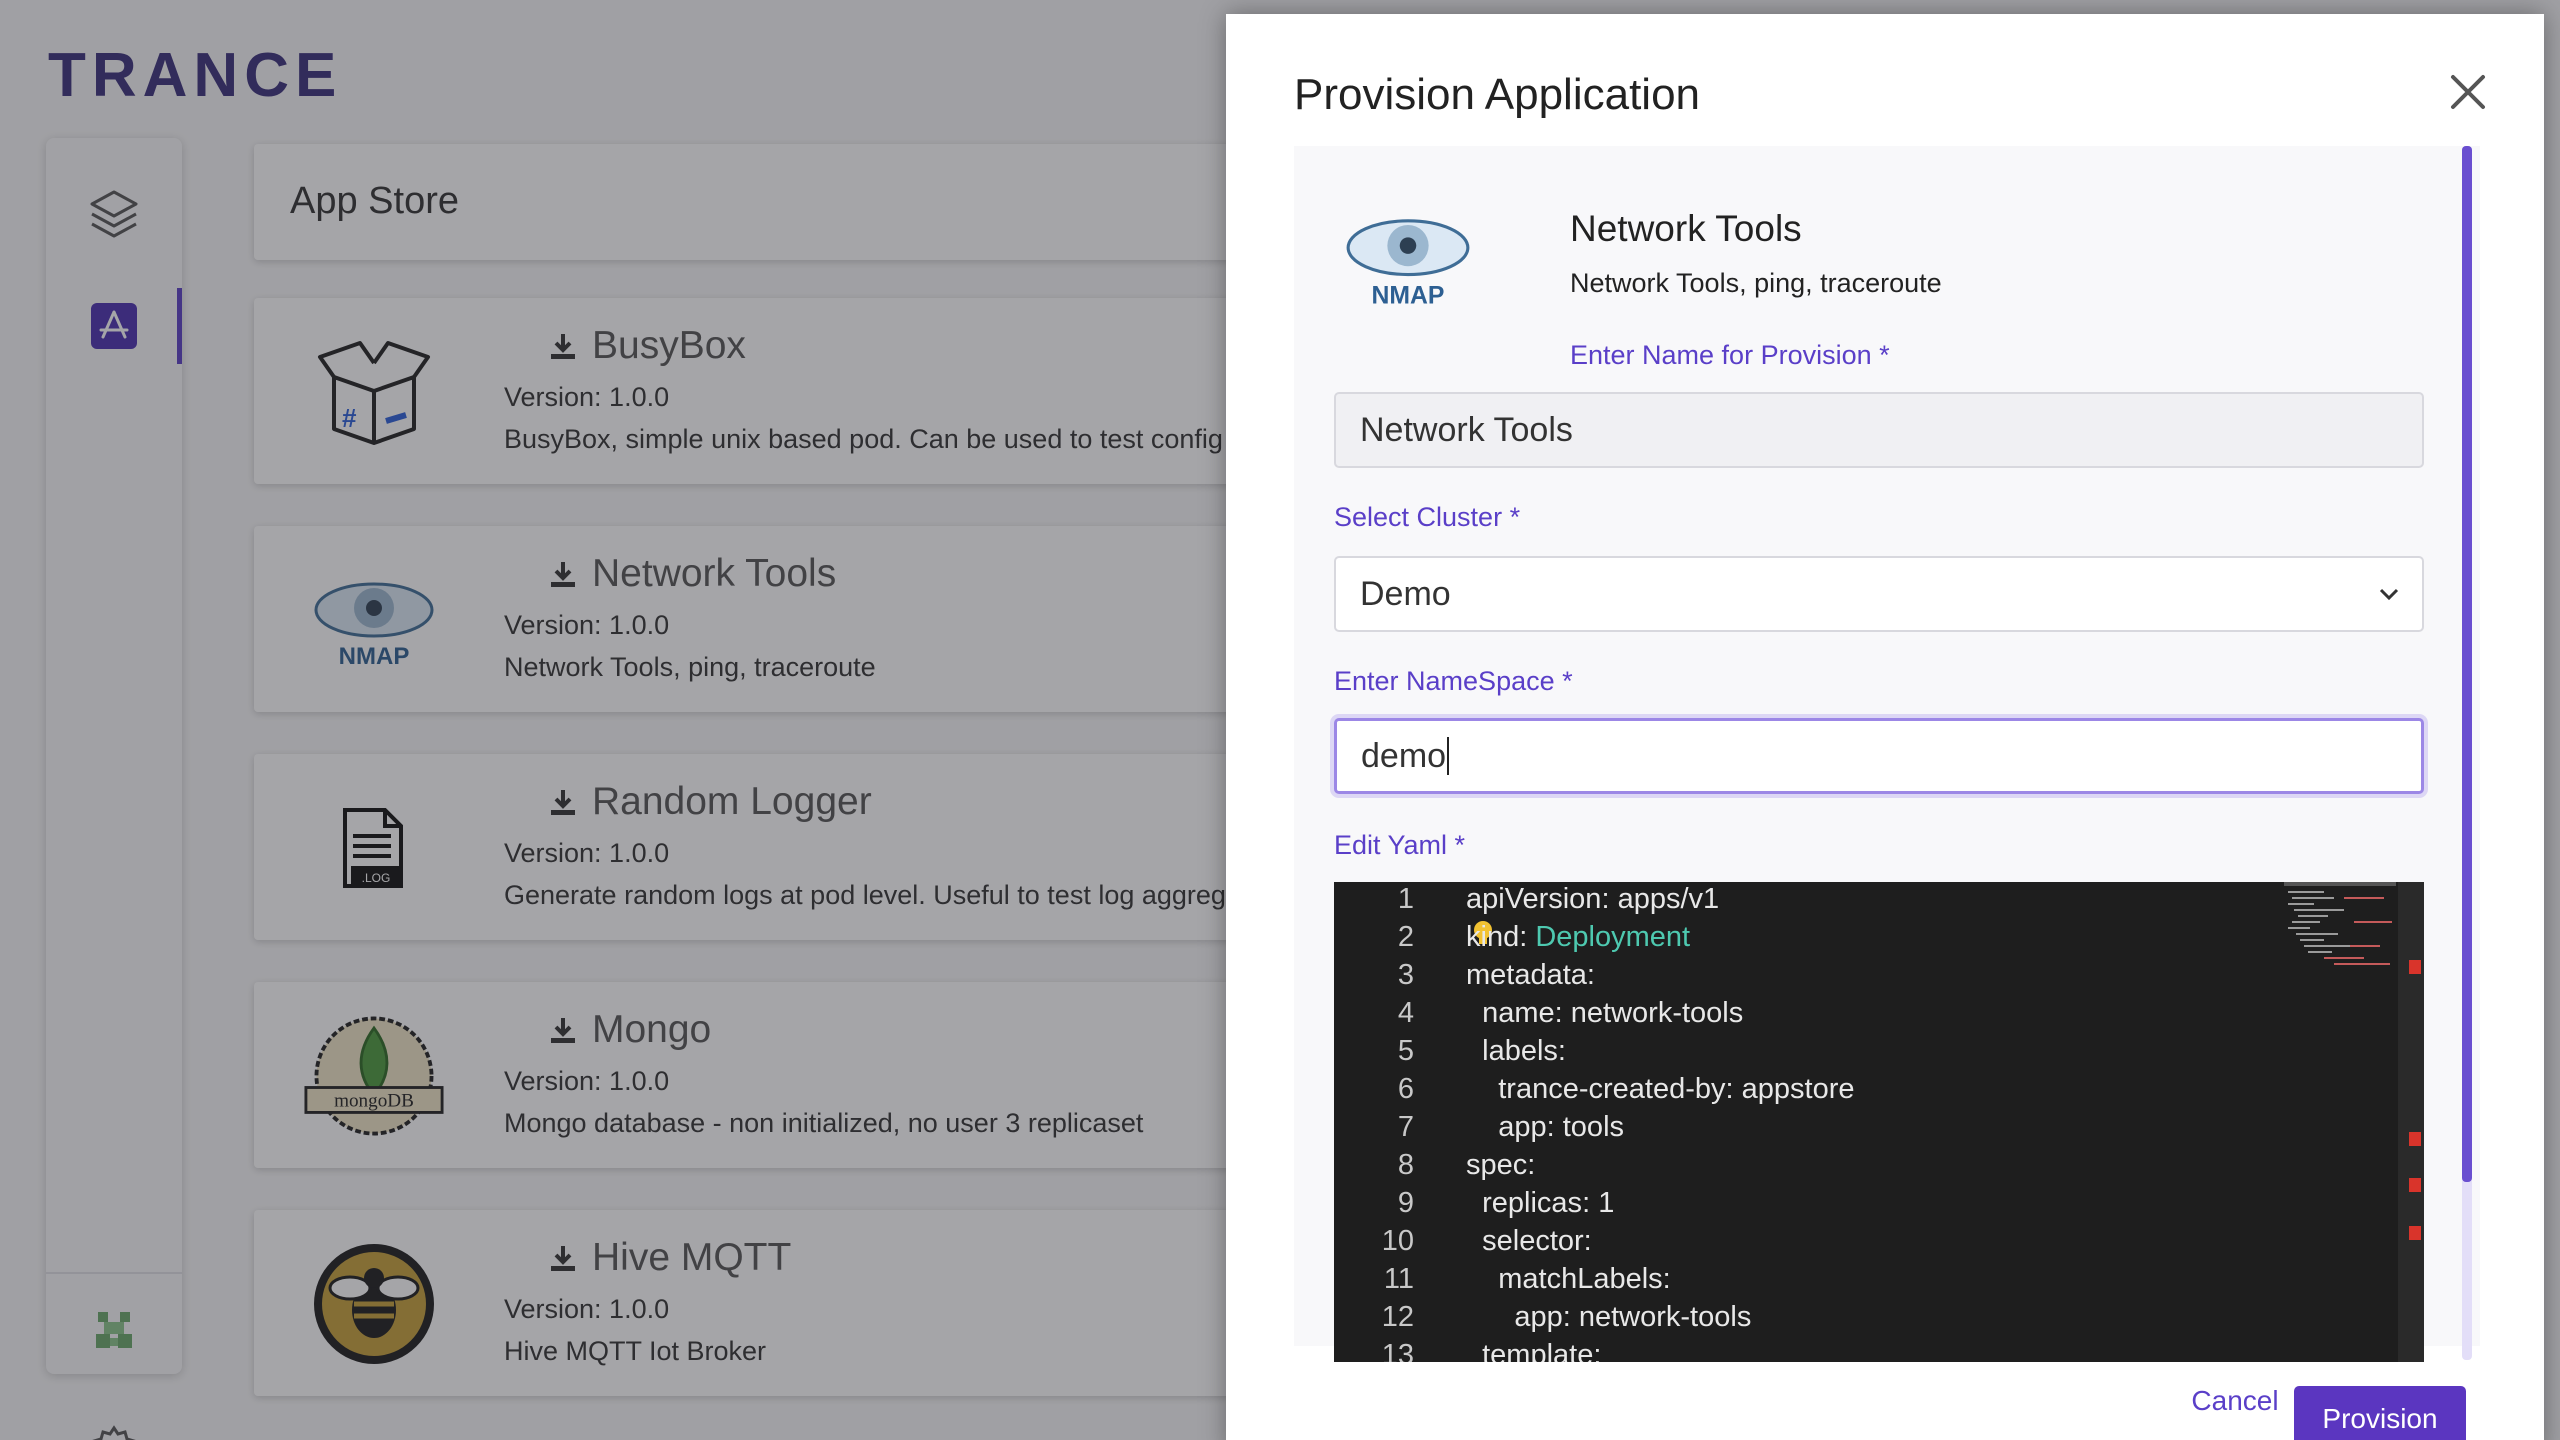 The width and height of the screenshot is (2560, 1440). What do you see at coordinates (1612, 1089) in the screenshot?
I see `yaml-key: trance-created-by` at bounding box center [1612, 1089].